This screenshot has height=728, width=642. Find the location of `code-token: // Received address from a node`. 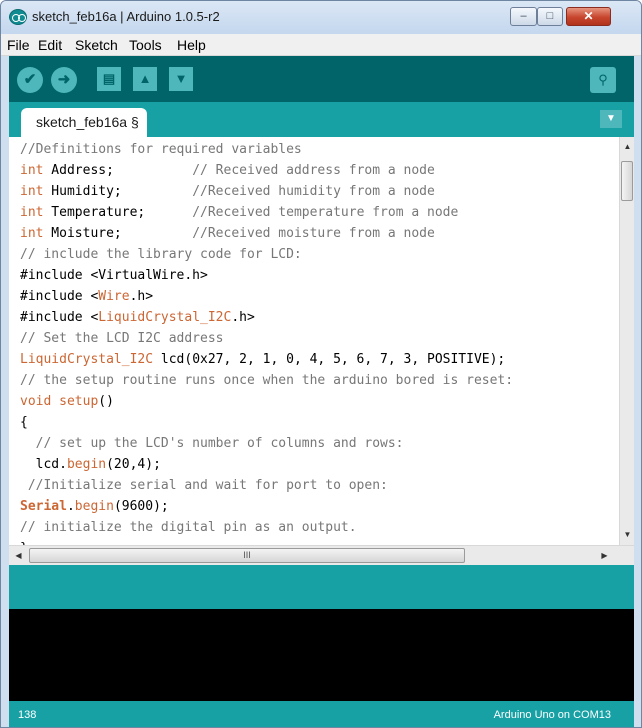

code-token: // Received address from a node is located at coordinates (313, 170).